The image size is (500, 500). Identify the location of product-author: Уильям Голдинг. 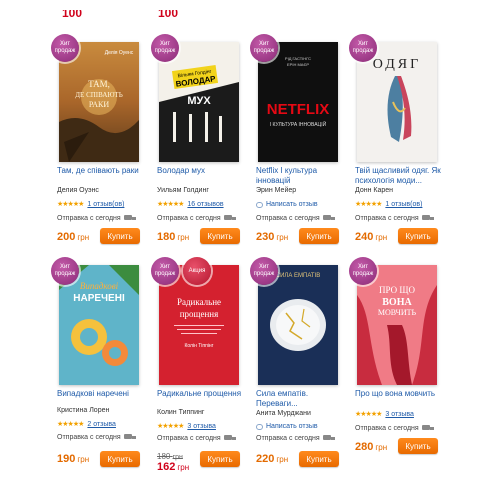
(183, 190).